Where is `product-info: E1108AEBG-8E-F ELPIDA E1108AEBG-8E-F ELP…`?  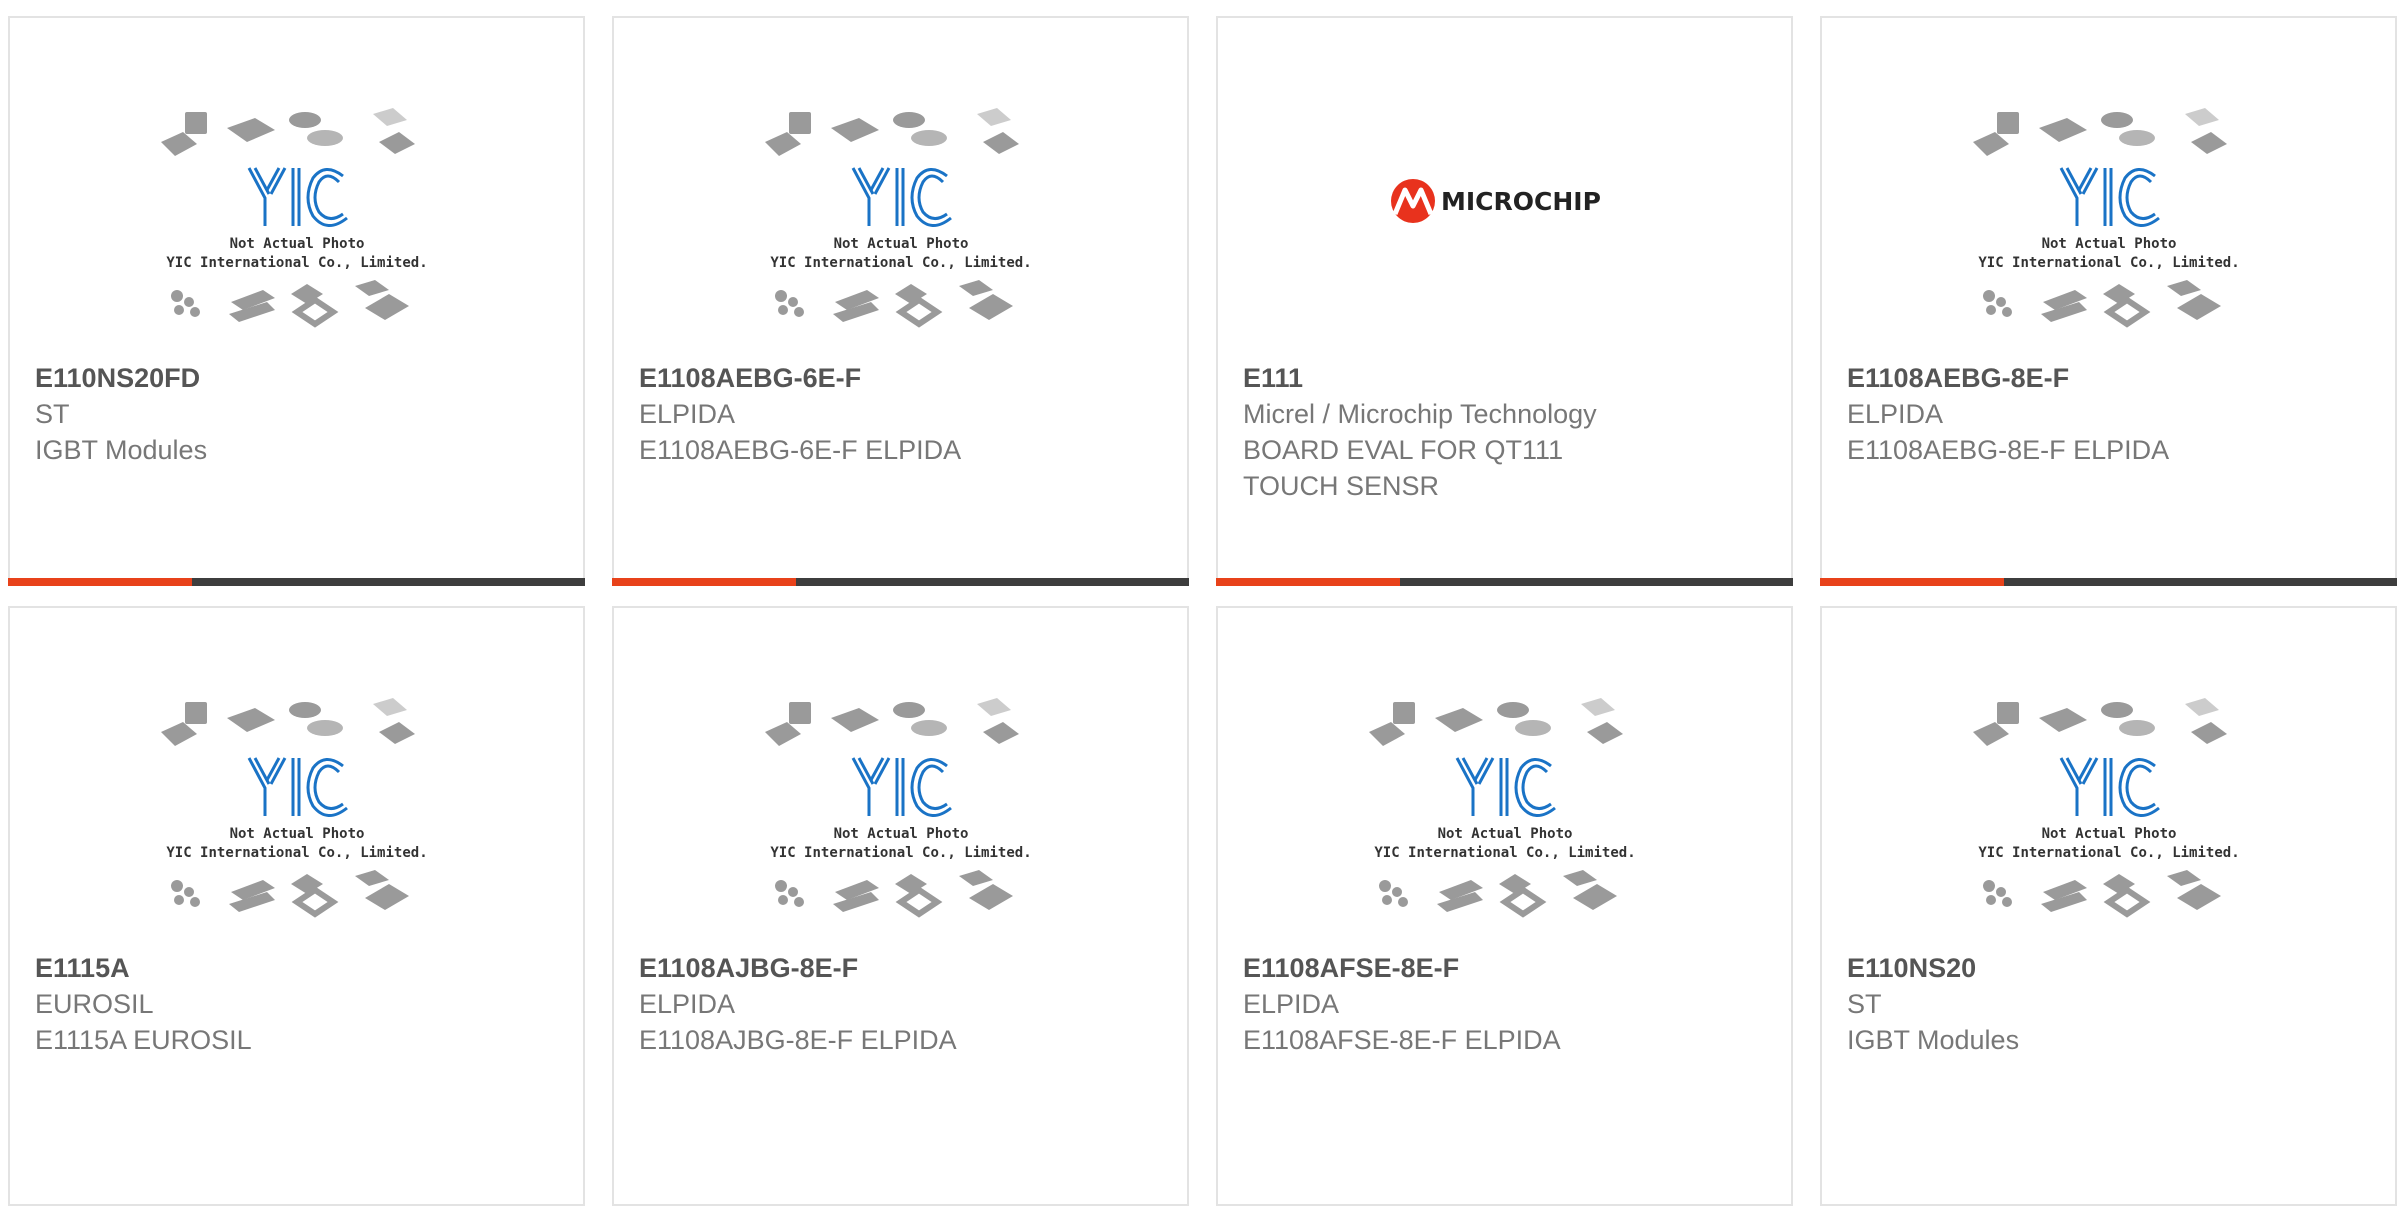 product-info: E1108AEBG-8E-F ELPIDA E1108AEBG-8E-F ELP… is located at coordinates (2111, 414).